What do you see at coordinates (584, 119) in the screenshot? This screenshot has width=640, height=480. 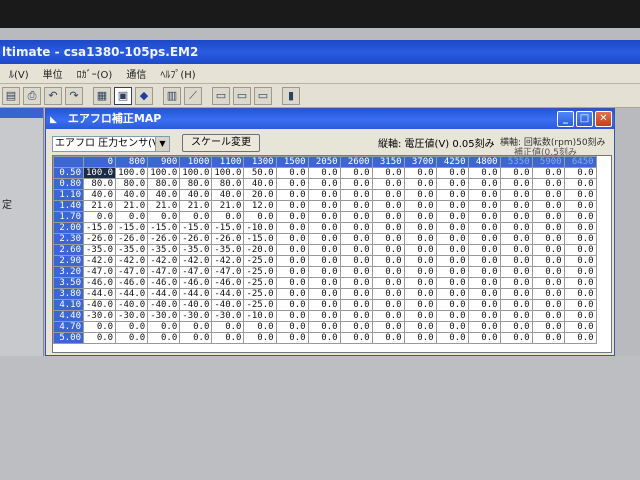 I see `maximize-button: □` at bounding box center [584, 119].